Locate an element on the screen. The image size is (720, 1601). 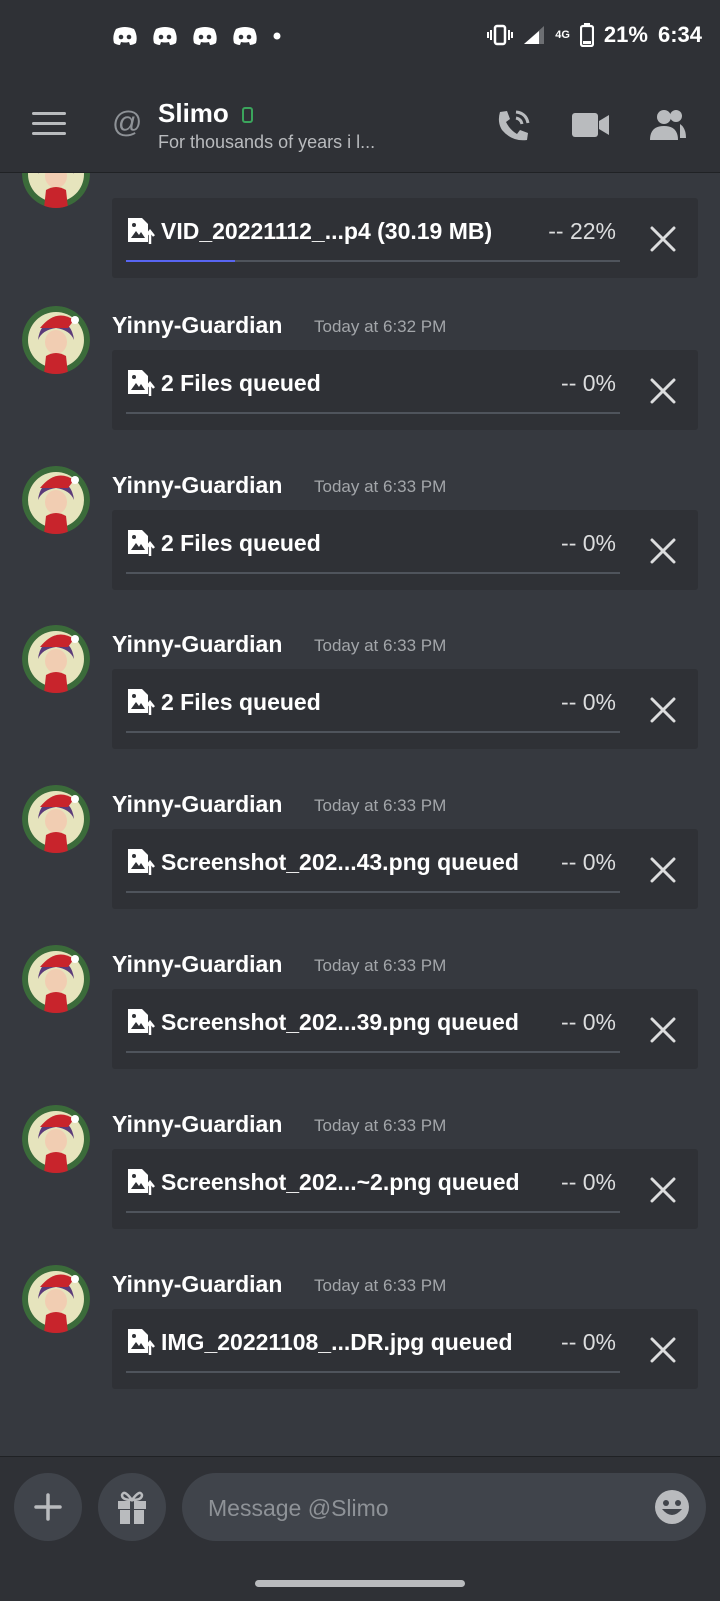
plus-icon is located at coordinates (48, 1507).